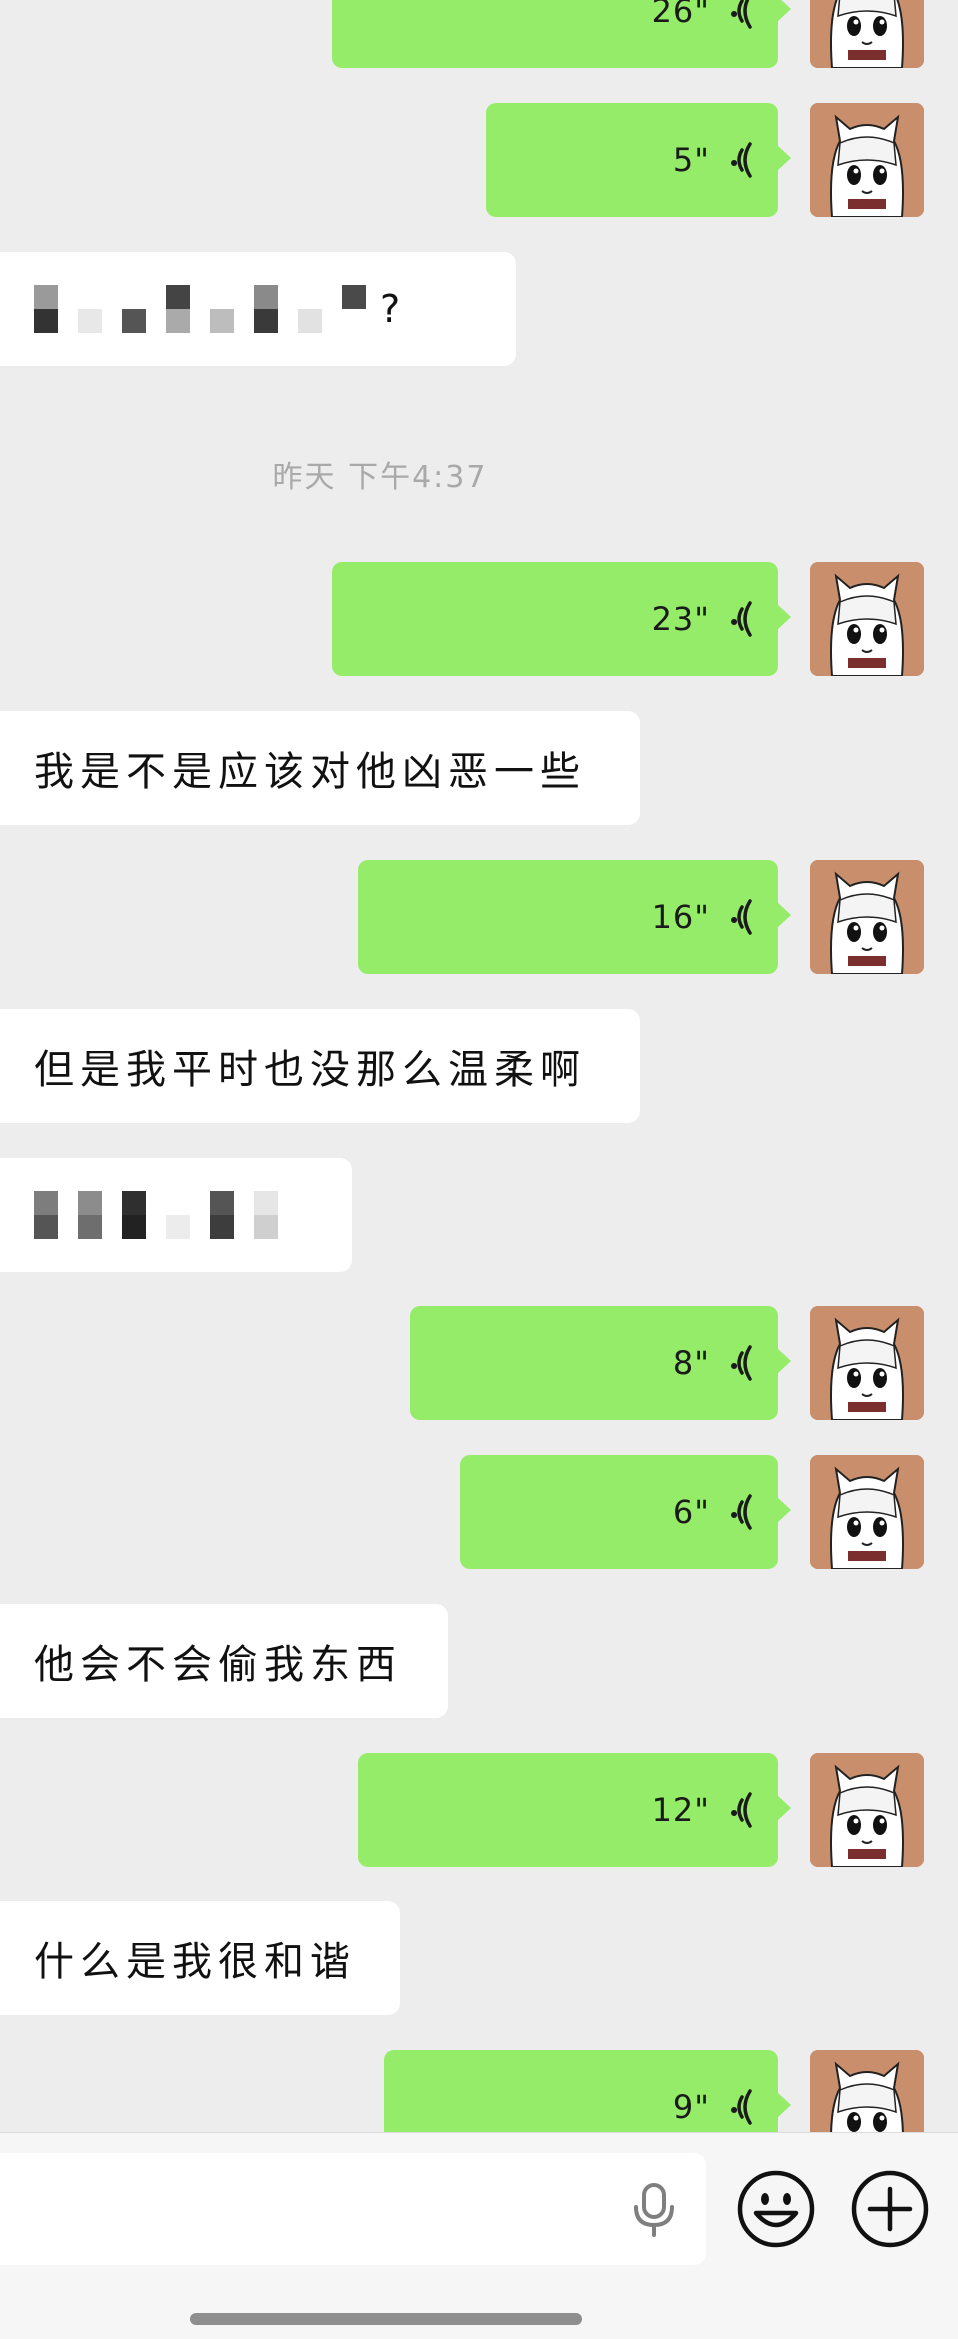  Describe the element at coordinates (600, 1363) in the screenshot. I see `voice-message-bubble: 8"` at that location.